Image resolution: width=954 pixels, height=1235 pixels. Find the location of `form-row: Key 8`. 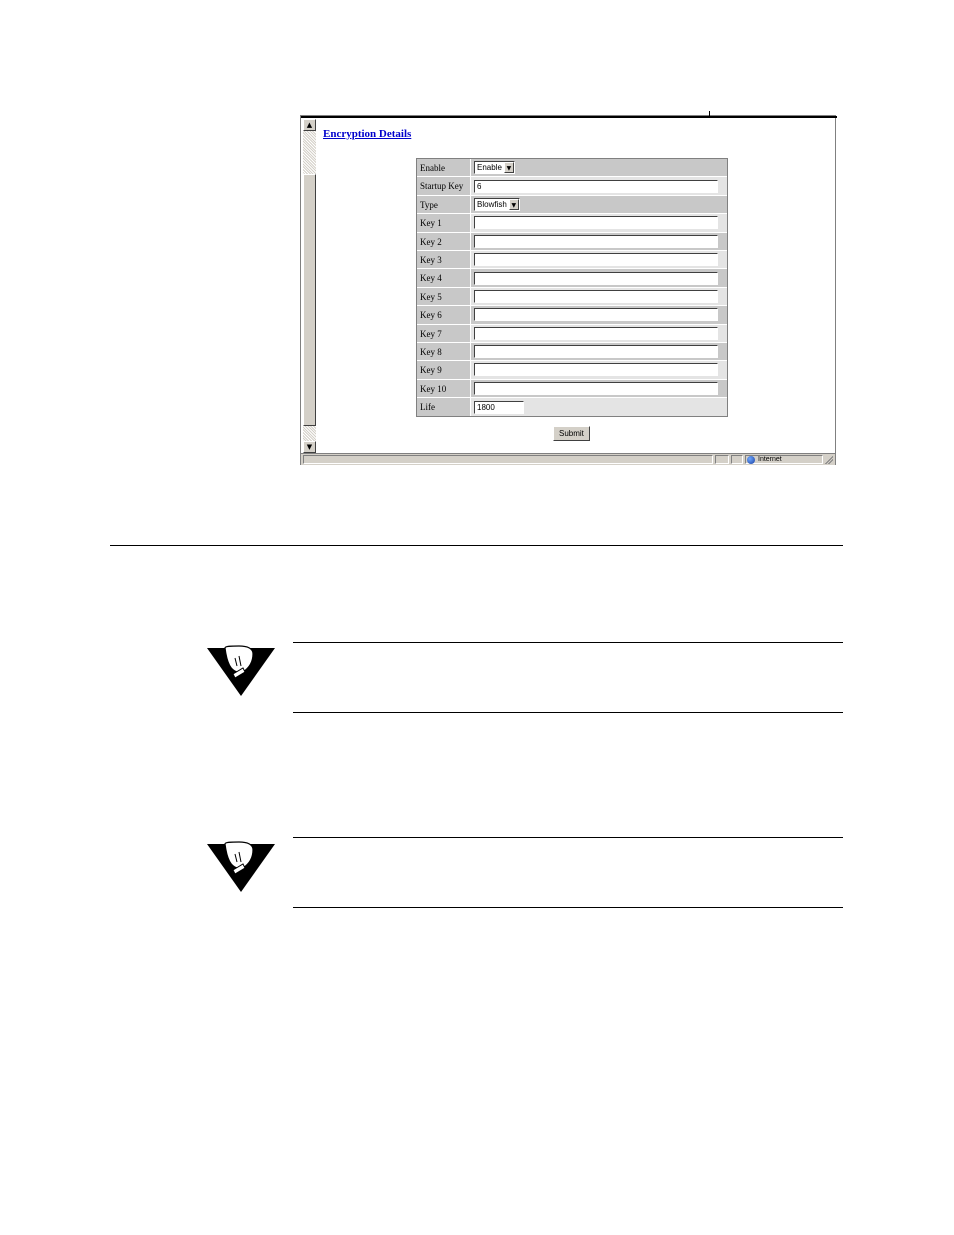

form-row: Key 8 is located at coordinates (572, 352).